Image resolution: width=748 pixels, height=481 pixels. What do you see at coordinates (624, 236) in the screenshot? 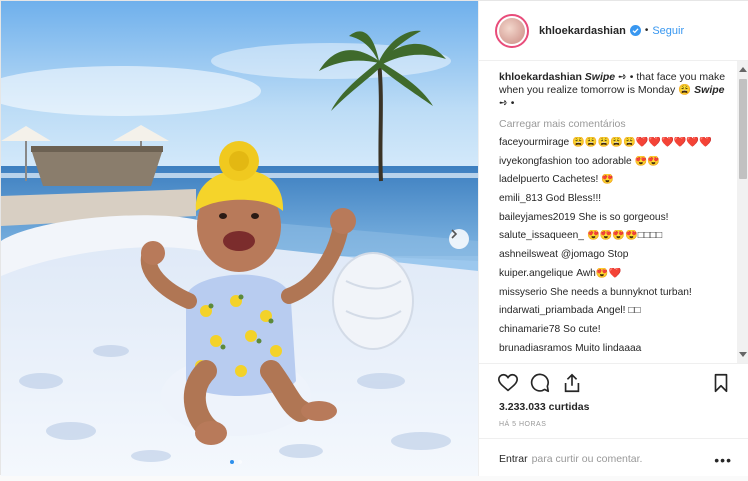
I see `comment-text: 😍😍😍😍□□□□` at bounding box center [624, 236].